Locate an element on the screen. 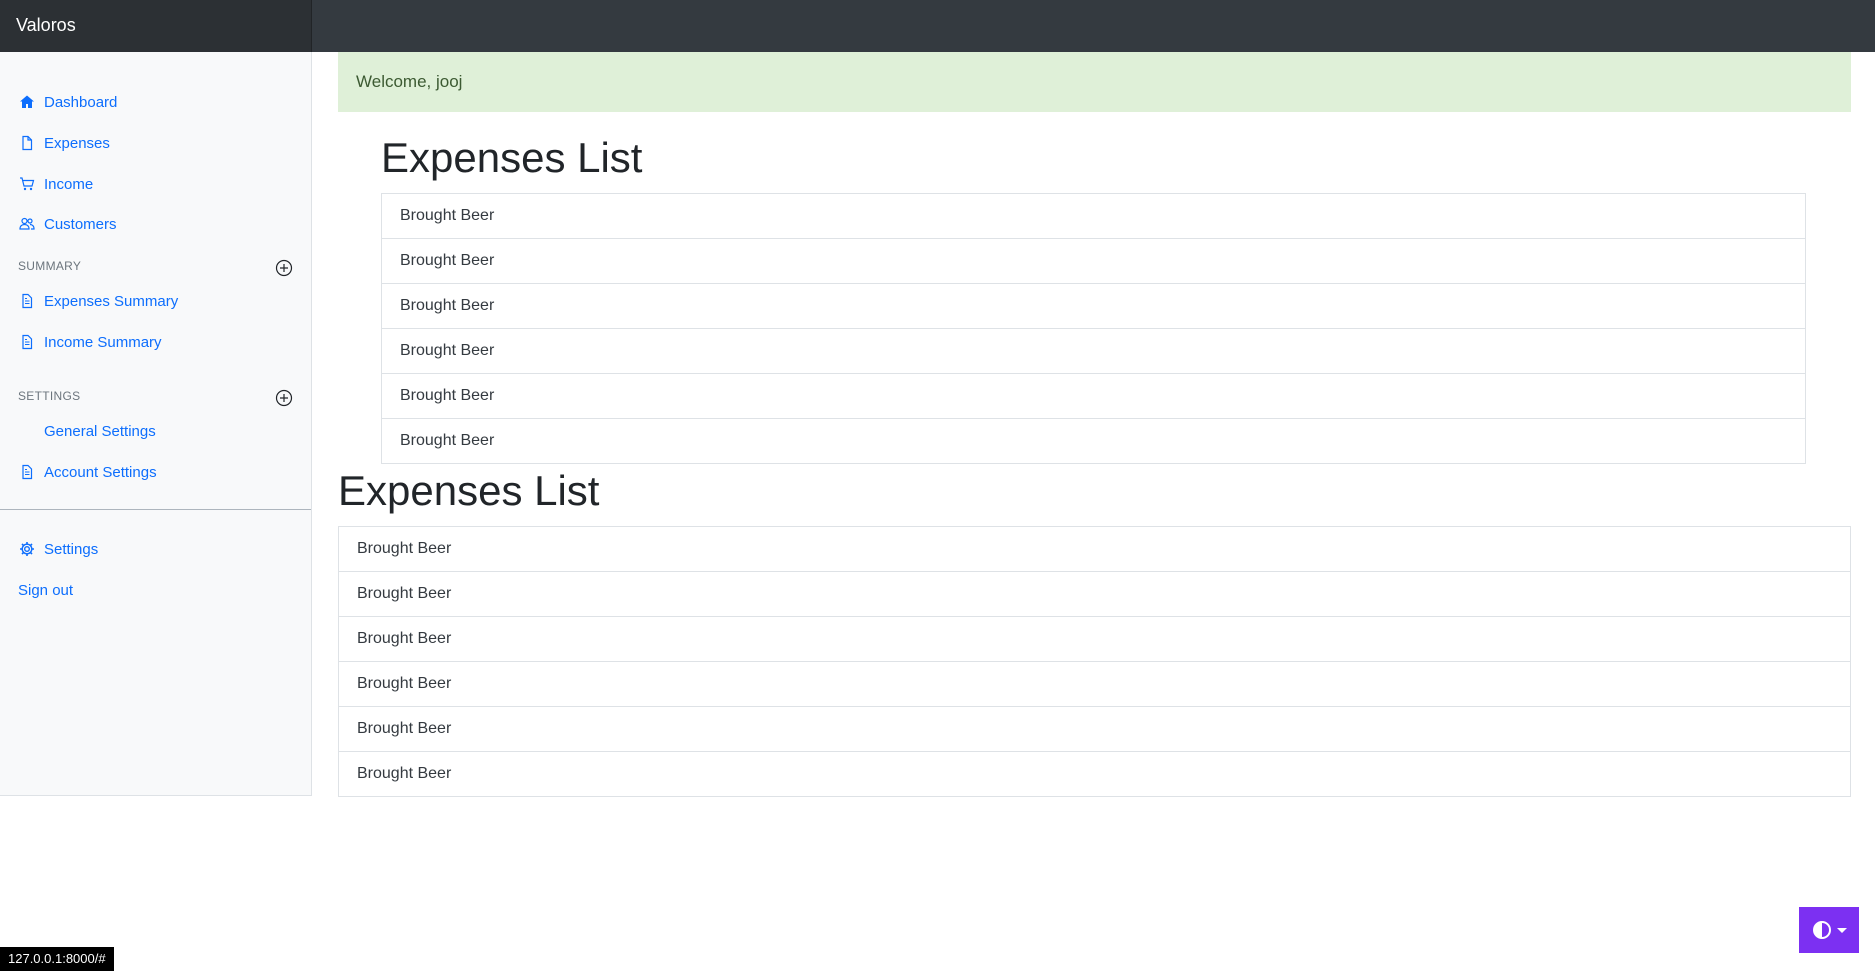  sidebar-item-label: General Settings is located at coordinates (100, 431).